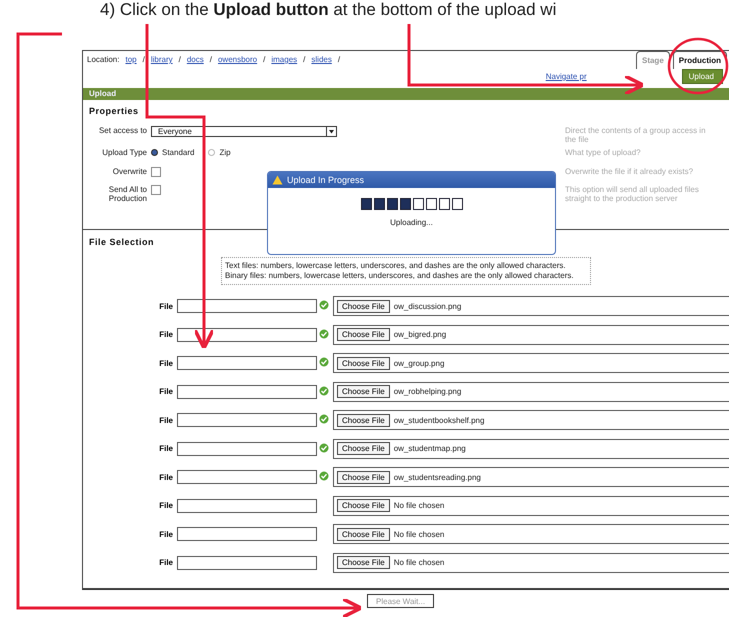  What do you see at coordinates (329, 10) in the screenshot?
I see `instruction-text: 4) Click on the Upload button at the bottom of the upload wi` at bounding box center [329, 10].